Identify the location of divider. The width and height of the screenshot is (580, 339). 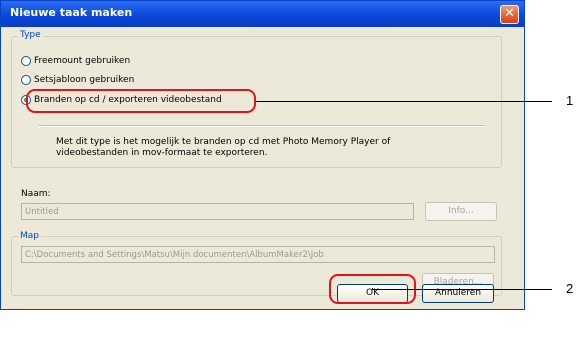
(261, 126).